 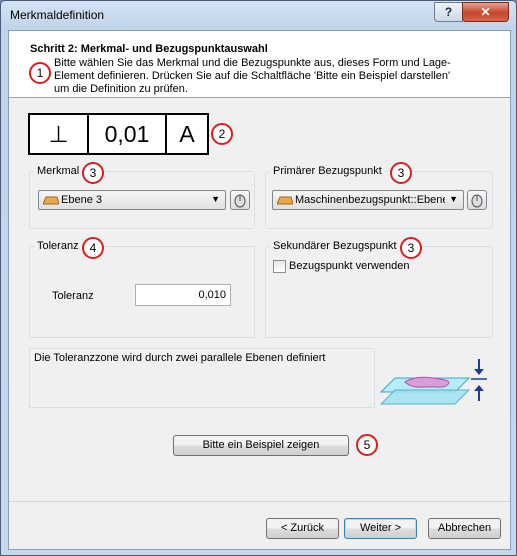 I want to click on fcf-datum: A, so click(x=187, y=134).